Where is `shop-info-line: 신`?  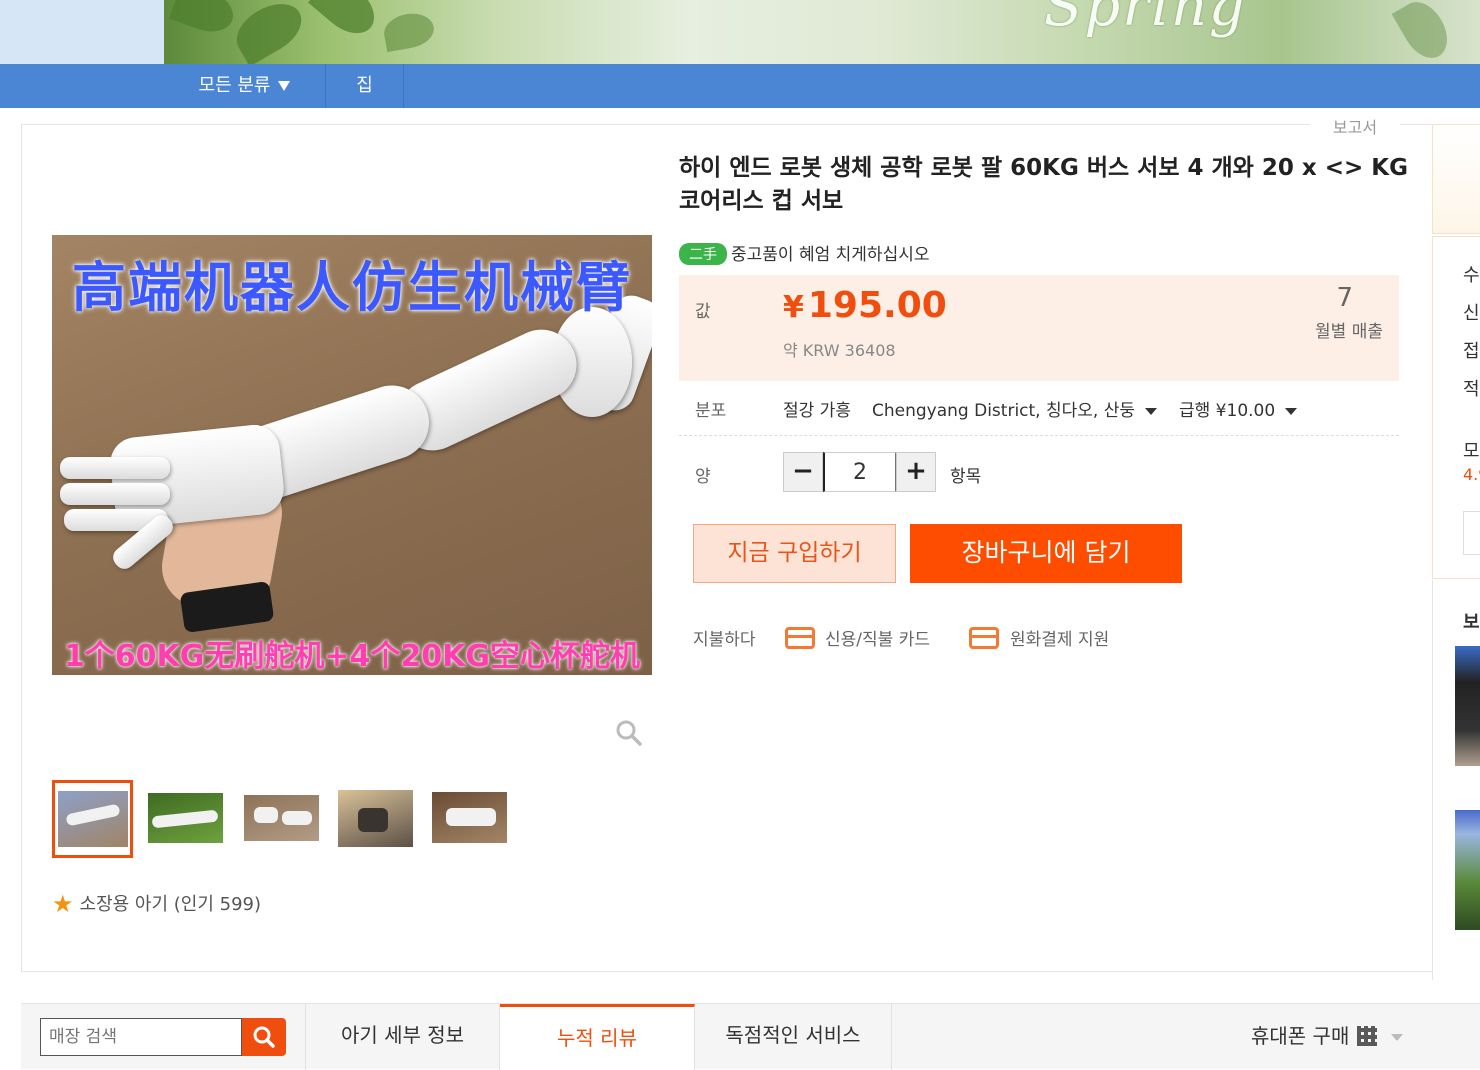
shop-info-line: 신 is located at coordinates (1471, 313).